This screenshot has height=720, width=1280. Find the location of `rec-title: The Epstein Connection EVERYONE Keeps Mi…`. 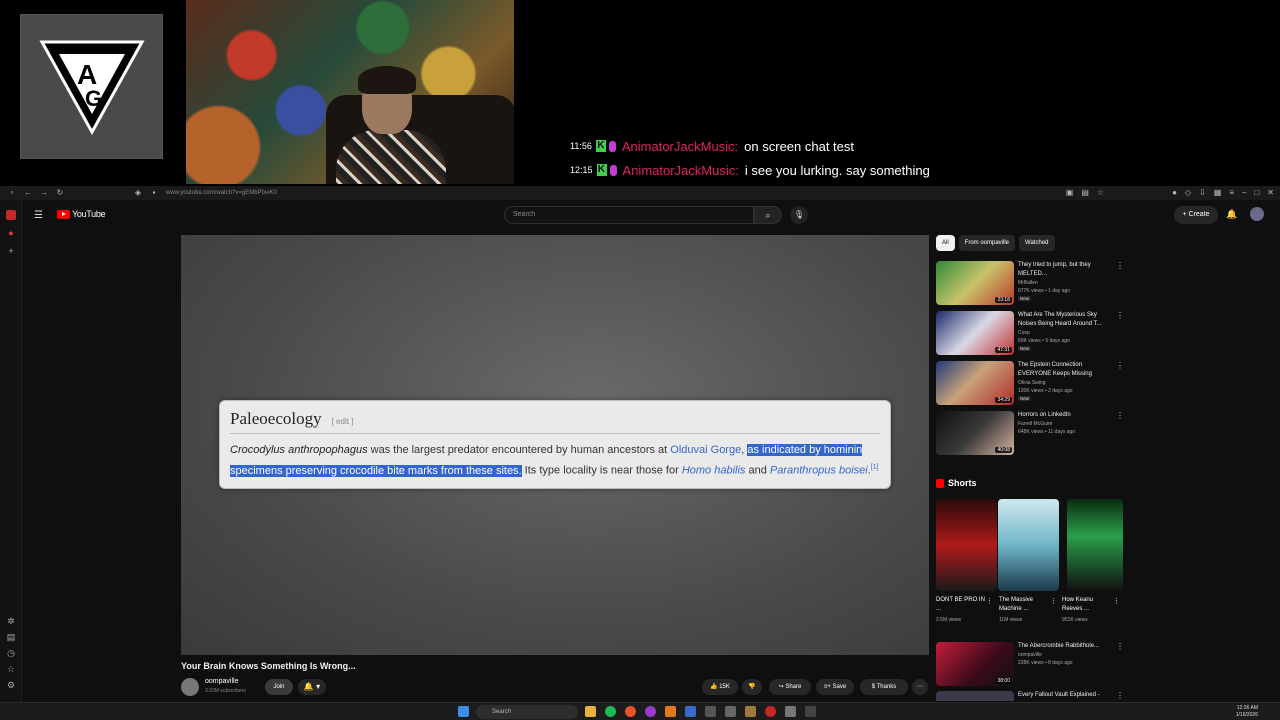

rec-title: The Epstein Connection EVERYONE Keeps Mi… is located at coordinates (1065, 370).